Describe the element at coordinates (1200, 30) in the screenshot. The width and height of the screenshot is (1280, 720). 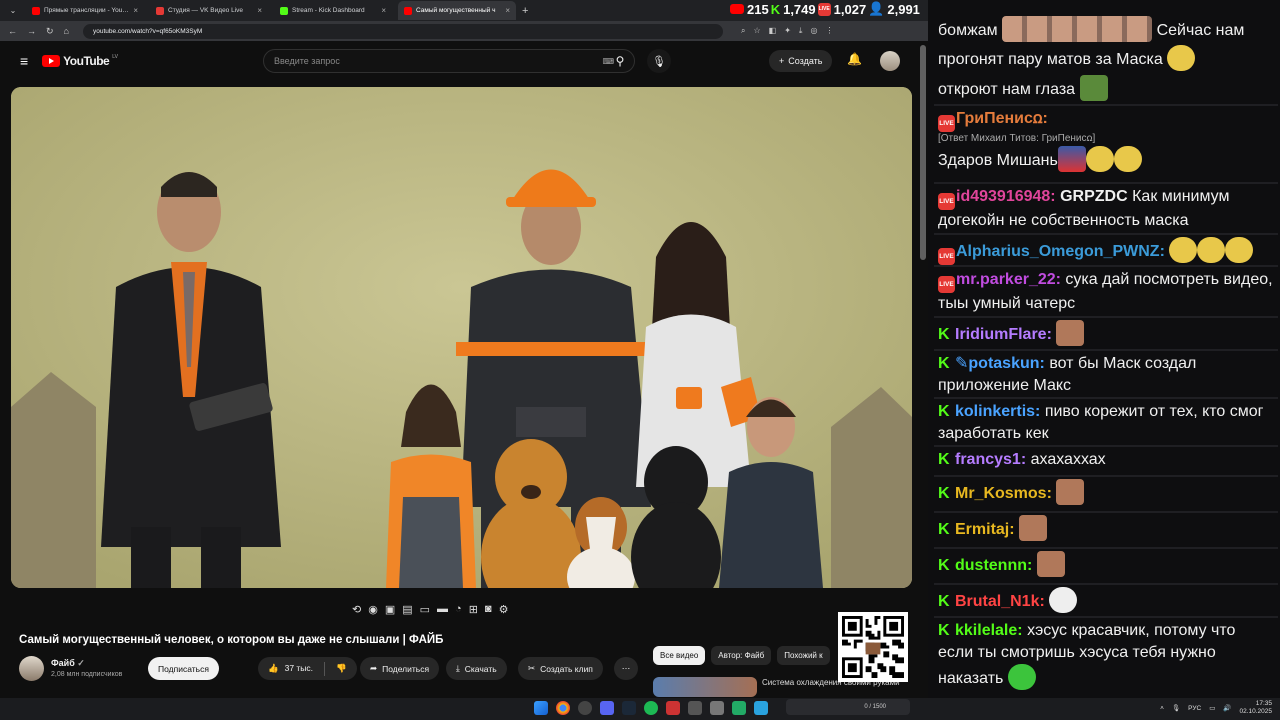
I see `message-text: Сейчас нам` at that location.